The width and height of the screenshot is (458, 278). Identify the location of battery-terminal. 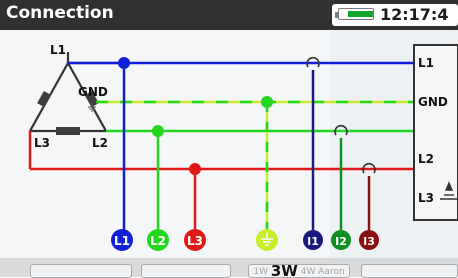
(336, 15).